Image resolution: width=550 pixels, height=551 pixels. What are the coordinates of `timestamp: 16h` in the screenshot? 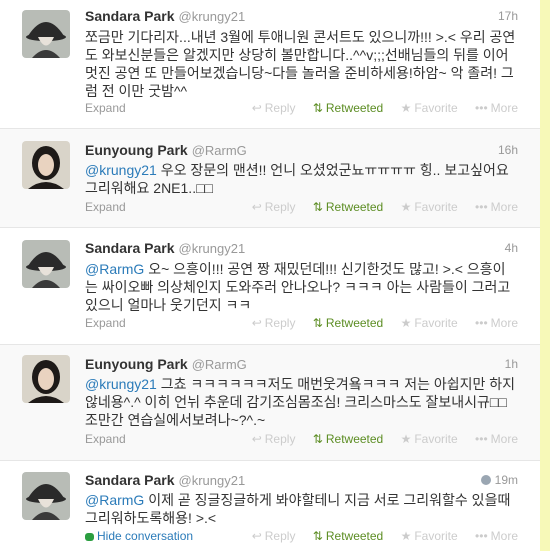 It's located at (508, 150).